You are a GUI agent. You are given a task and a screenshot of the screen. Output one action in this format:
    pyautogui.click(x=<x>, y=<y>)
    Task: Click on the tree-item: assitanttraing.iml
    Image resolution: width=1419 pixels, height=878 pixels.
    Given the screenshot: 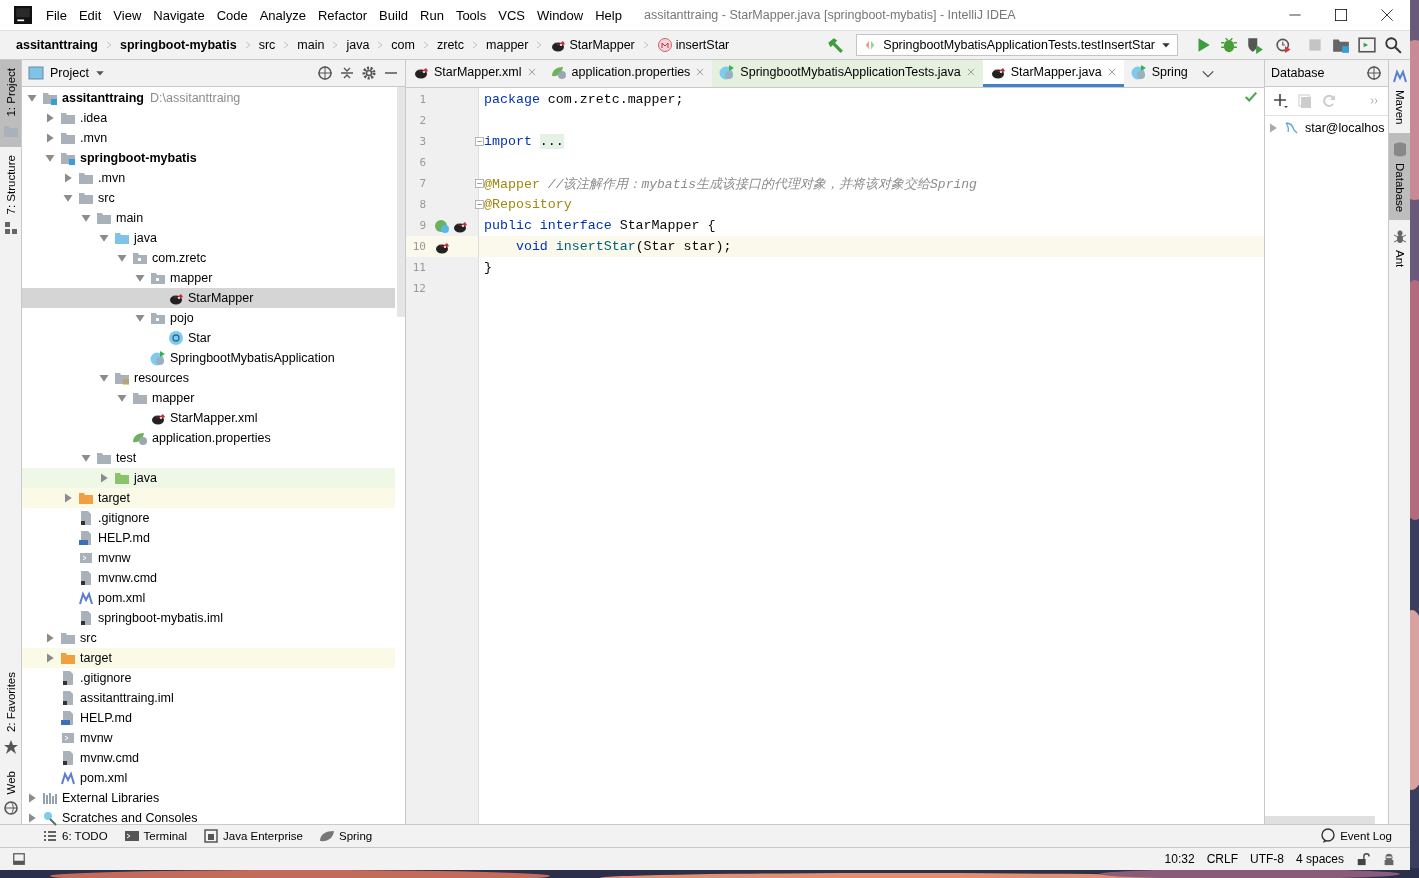 What is the action you would take?
    pyautogui.click(x=208, y=698)
    